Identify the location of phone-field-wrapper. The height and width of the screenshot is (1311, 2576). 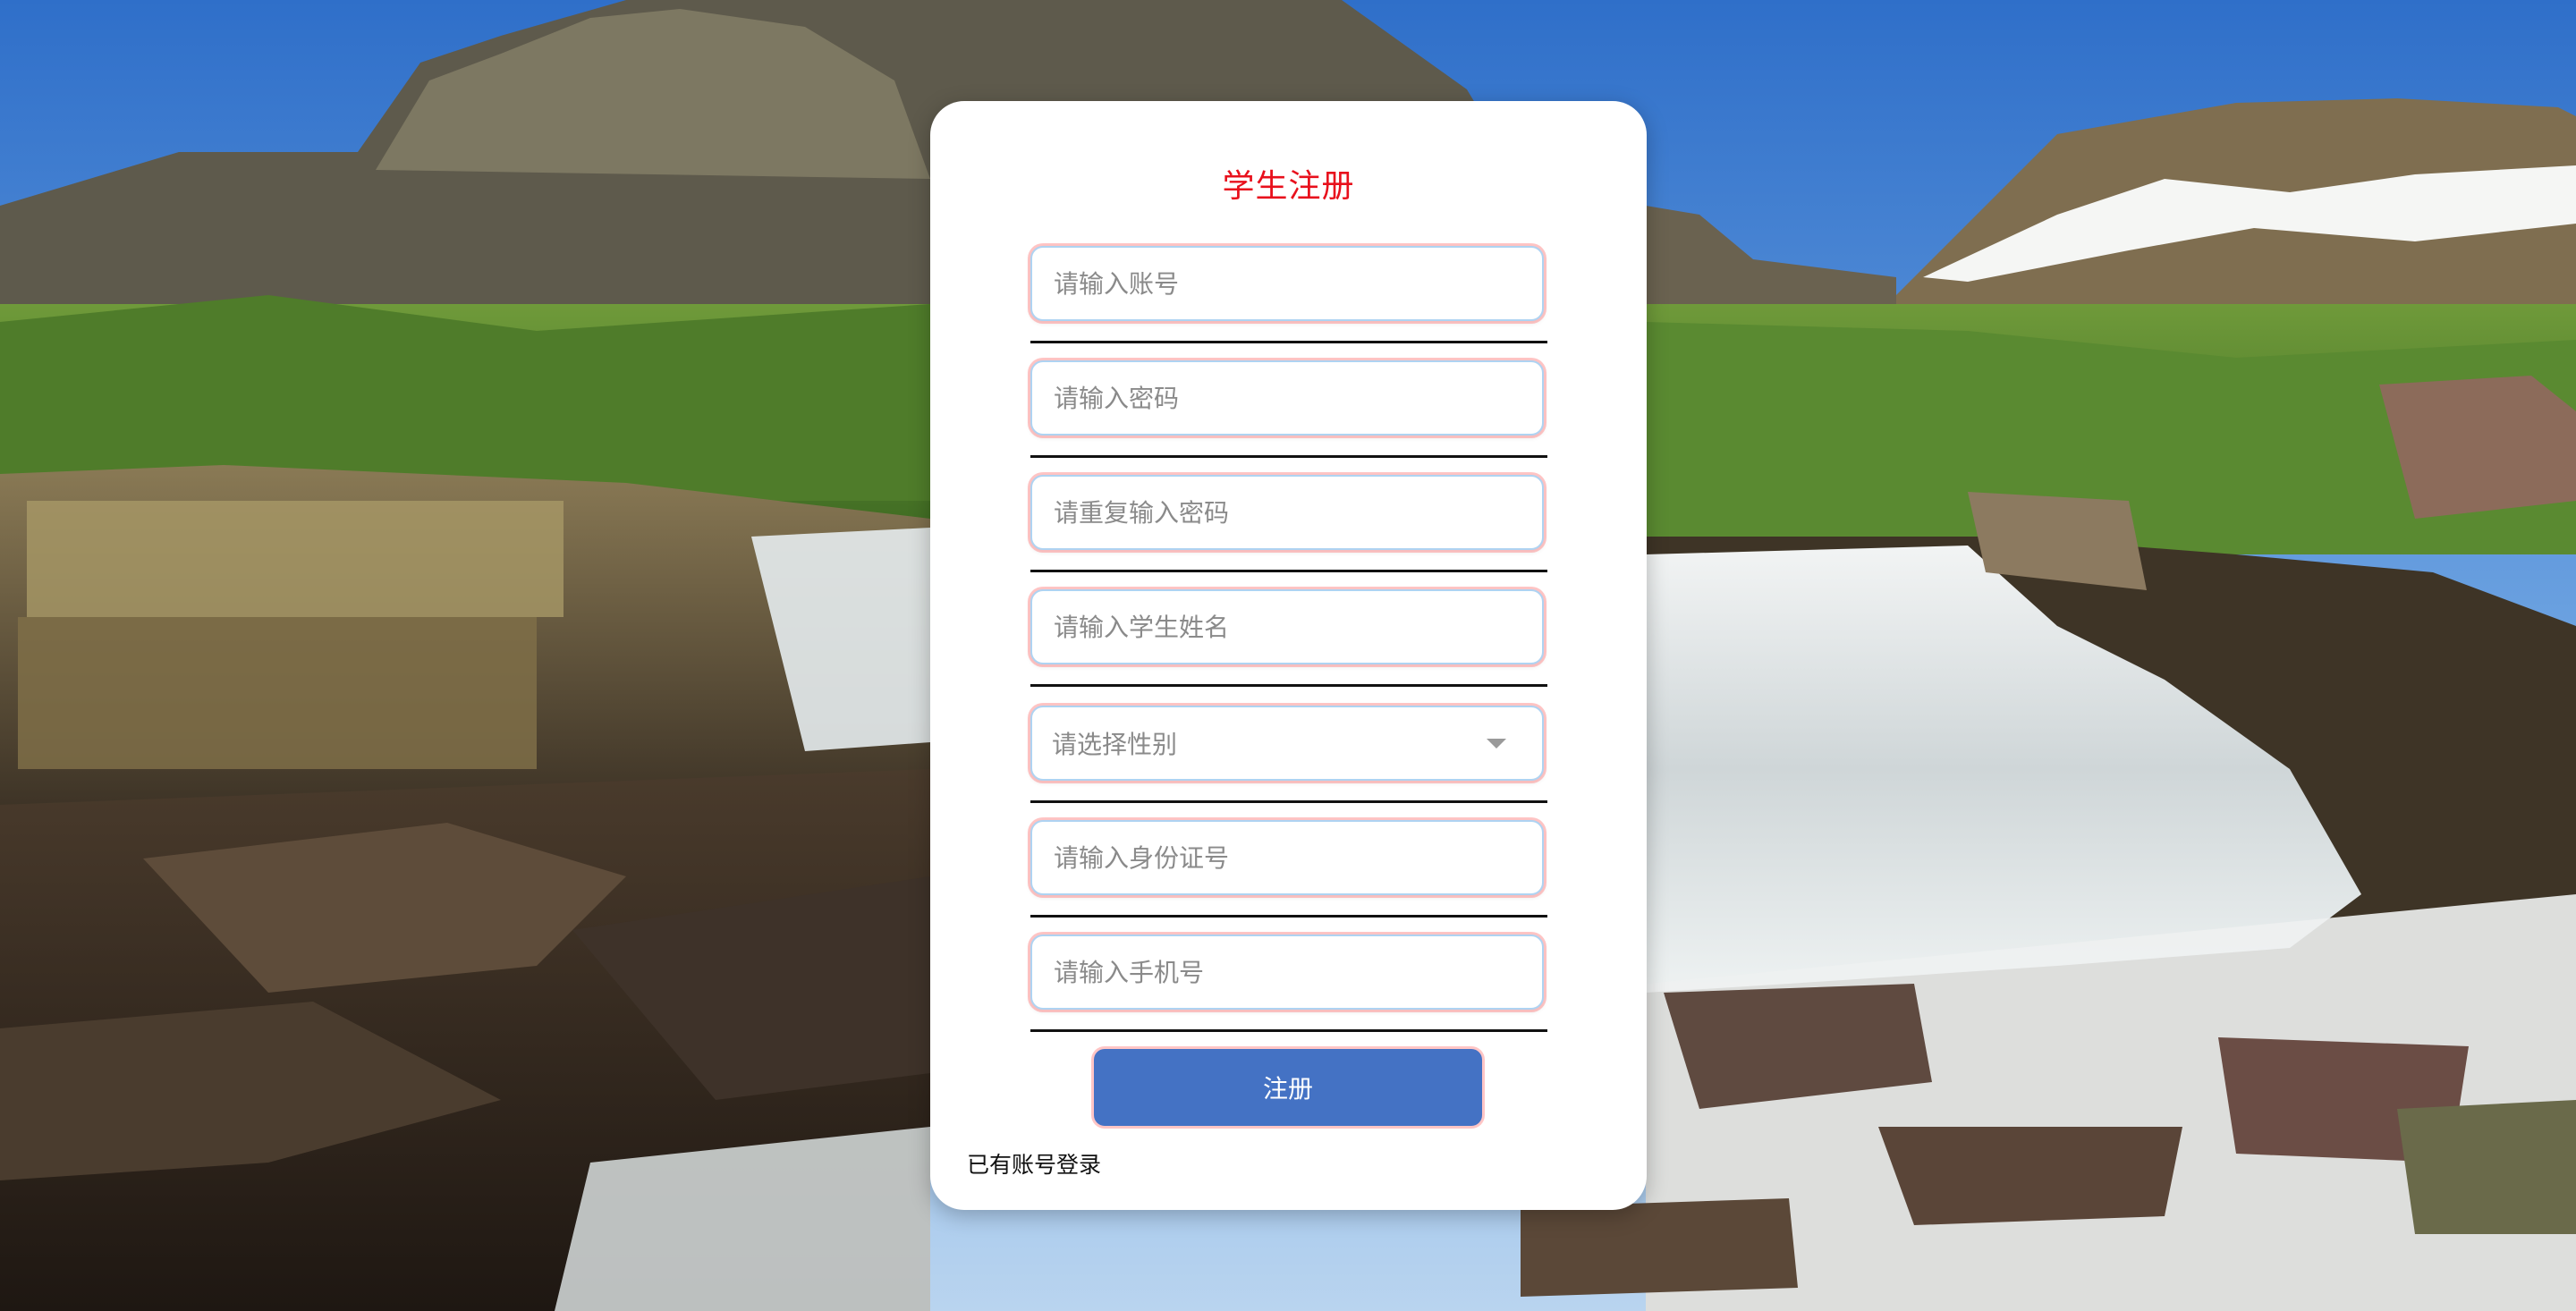
(1287, 973).